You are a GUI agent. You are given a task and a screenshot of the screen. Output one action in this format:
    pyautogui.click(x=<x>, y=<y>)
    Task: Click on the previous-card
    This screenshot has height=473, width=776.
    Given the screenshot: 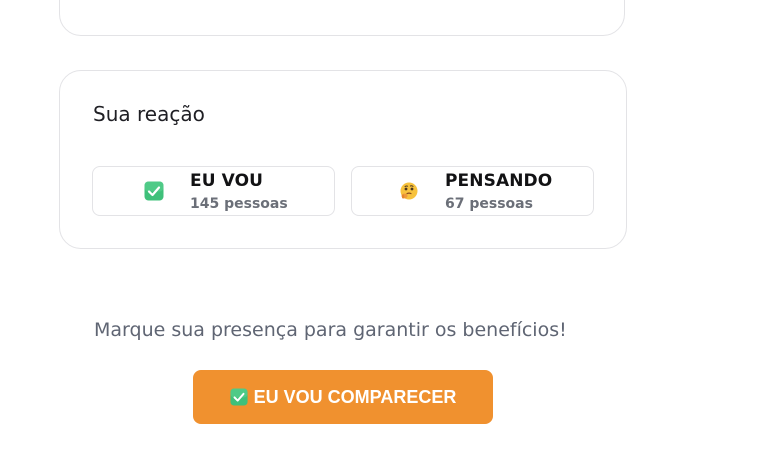 What is the action you would take?
    pyautogui.click(x=342, y=18)
    